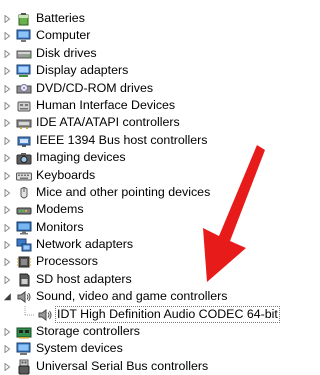 This screenshot has width=320, height=375. What do you see at coordinates (24, 332) in the screenshot?
I see `storage-controller-icon` at bounding box center [24, 332].